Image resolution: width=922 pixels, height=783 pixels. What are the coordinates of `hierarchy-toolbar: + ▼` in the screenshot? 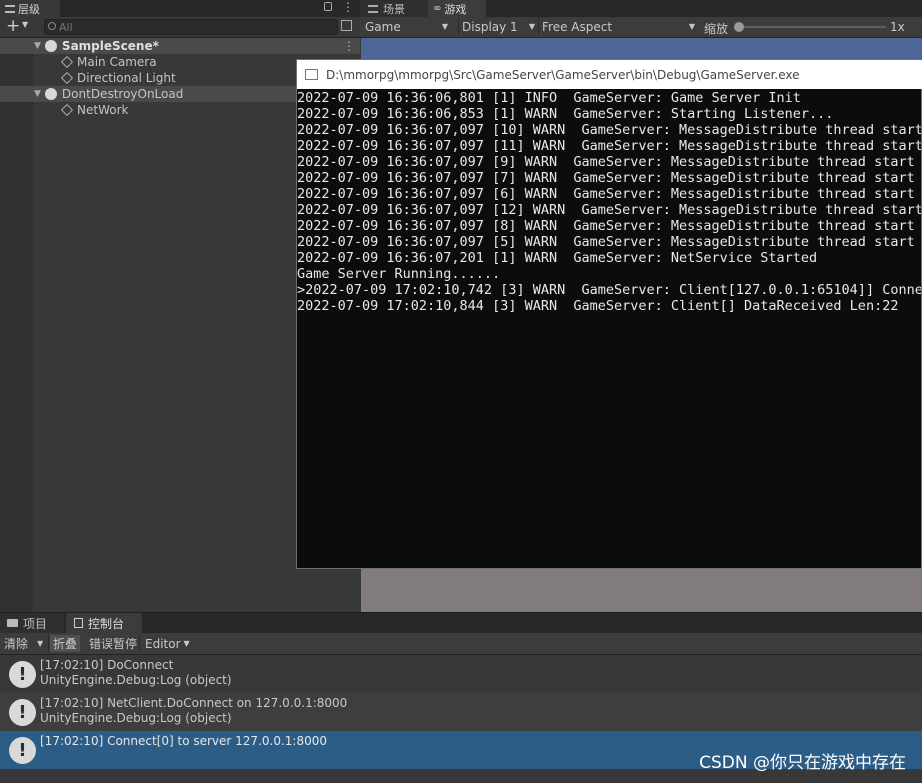 It's located at (180, 27).